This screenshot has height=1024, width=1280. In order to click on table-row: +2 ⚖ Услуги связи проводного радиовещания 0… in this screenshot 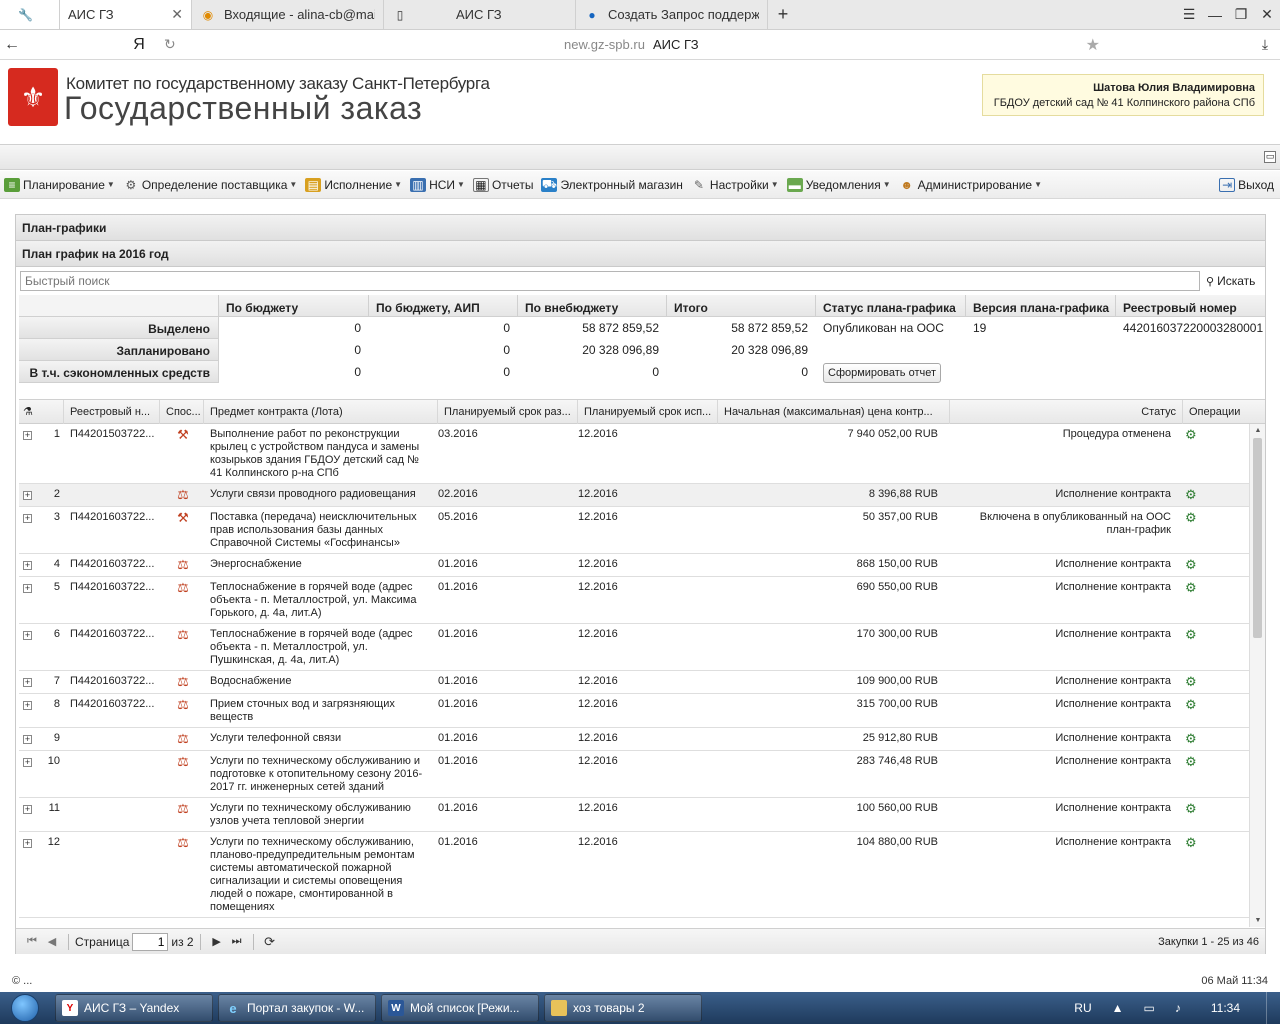, I will do `click(634, 495)`.